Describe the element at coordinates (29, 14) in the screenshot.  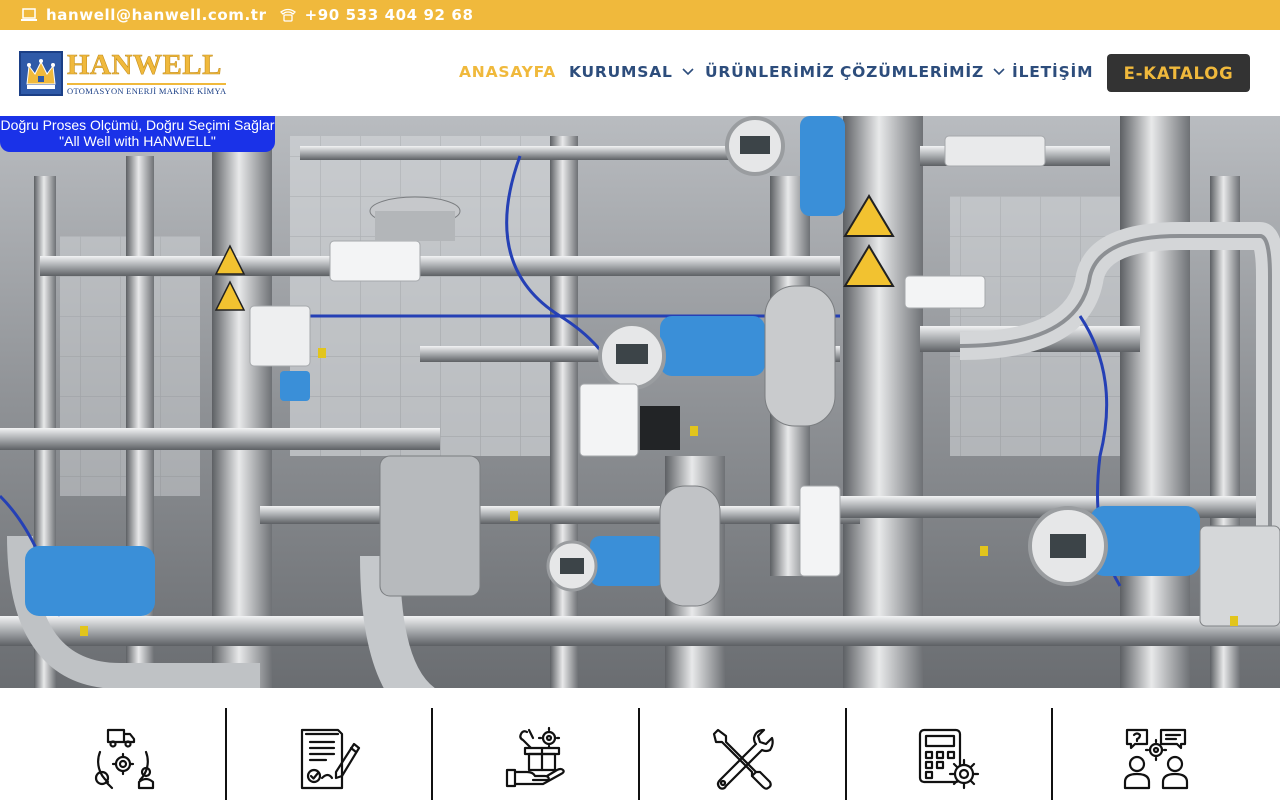
I see `laptop-icon` at that location.